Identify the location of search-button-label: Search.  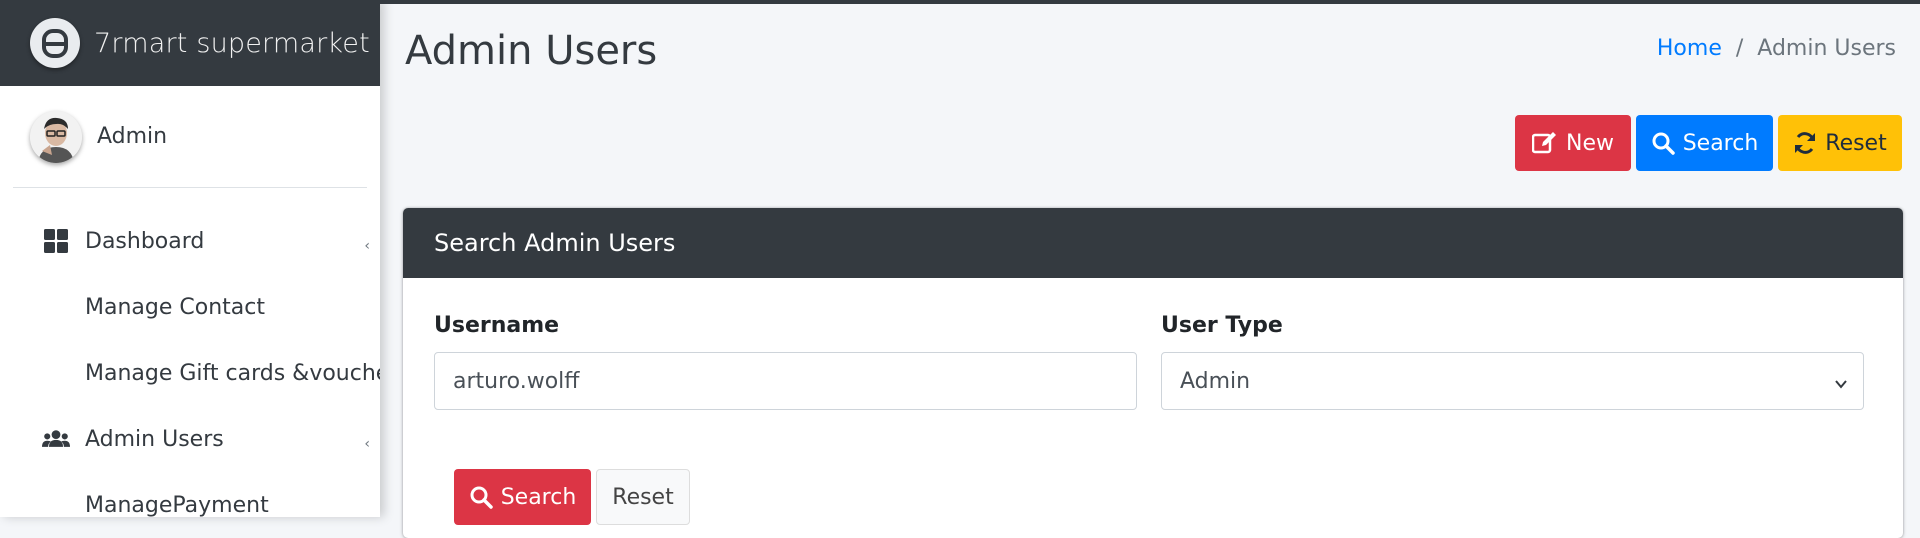
(1720, 143).